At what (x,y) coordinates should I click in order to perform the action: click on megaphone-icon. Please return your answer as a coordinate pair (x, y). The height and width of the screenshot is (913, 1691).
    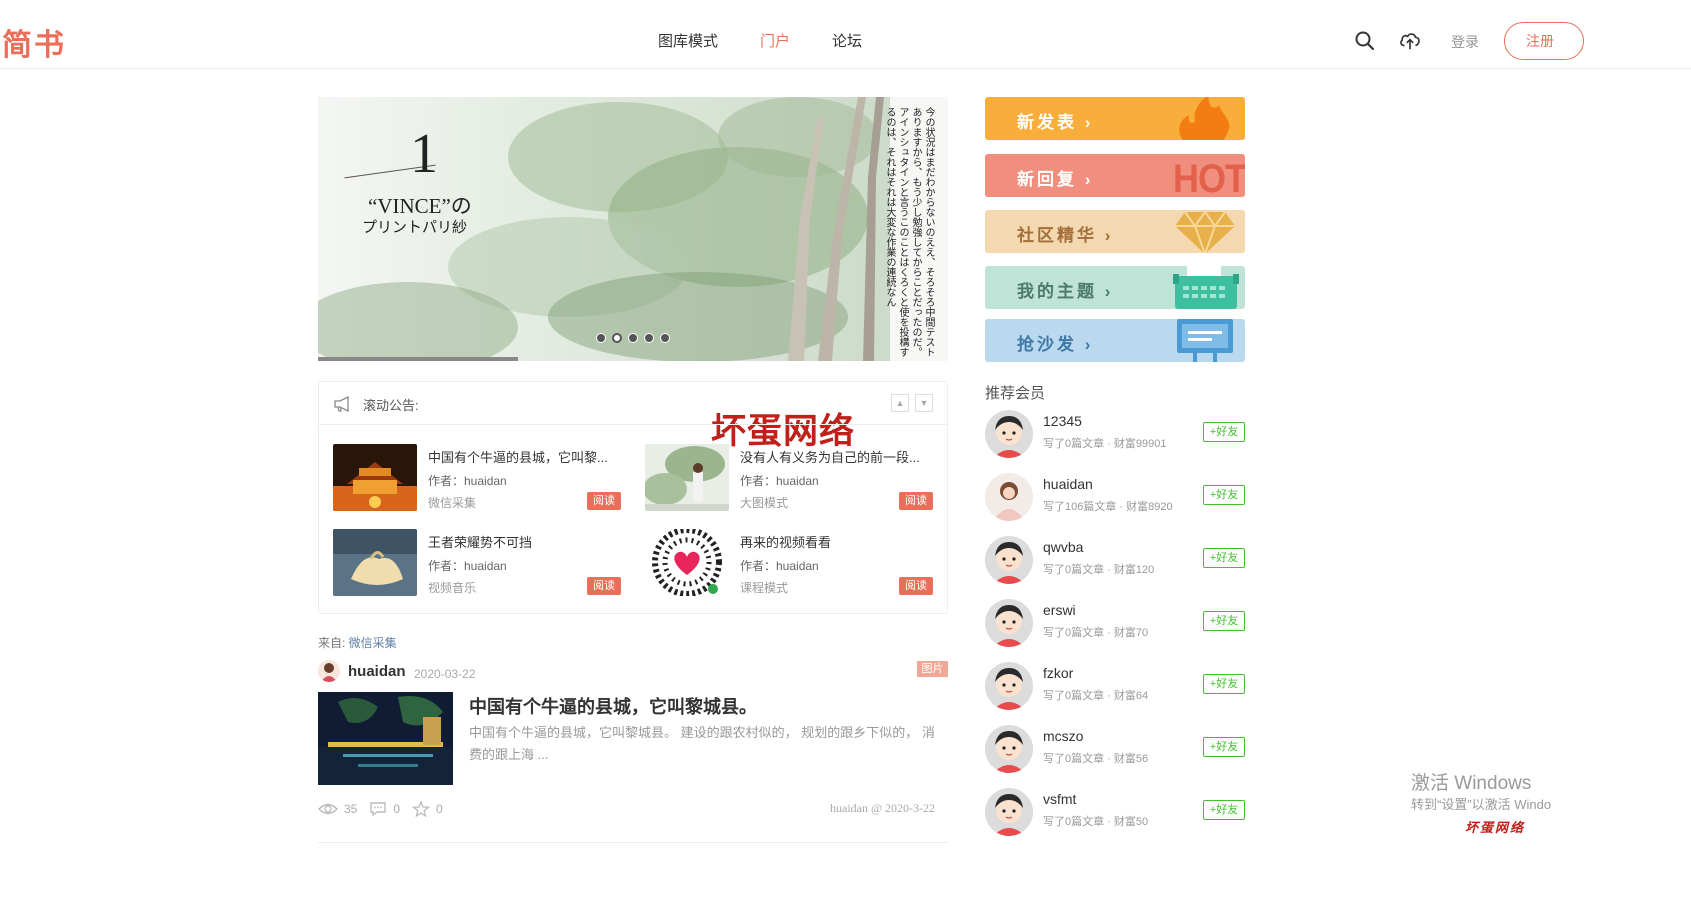
    Looking at the image, I should click on (341, 404).